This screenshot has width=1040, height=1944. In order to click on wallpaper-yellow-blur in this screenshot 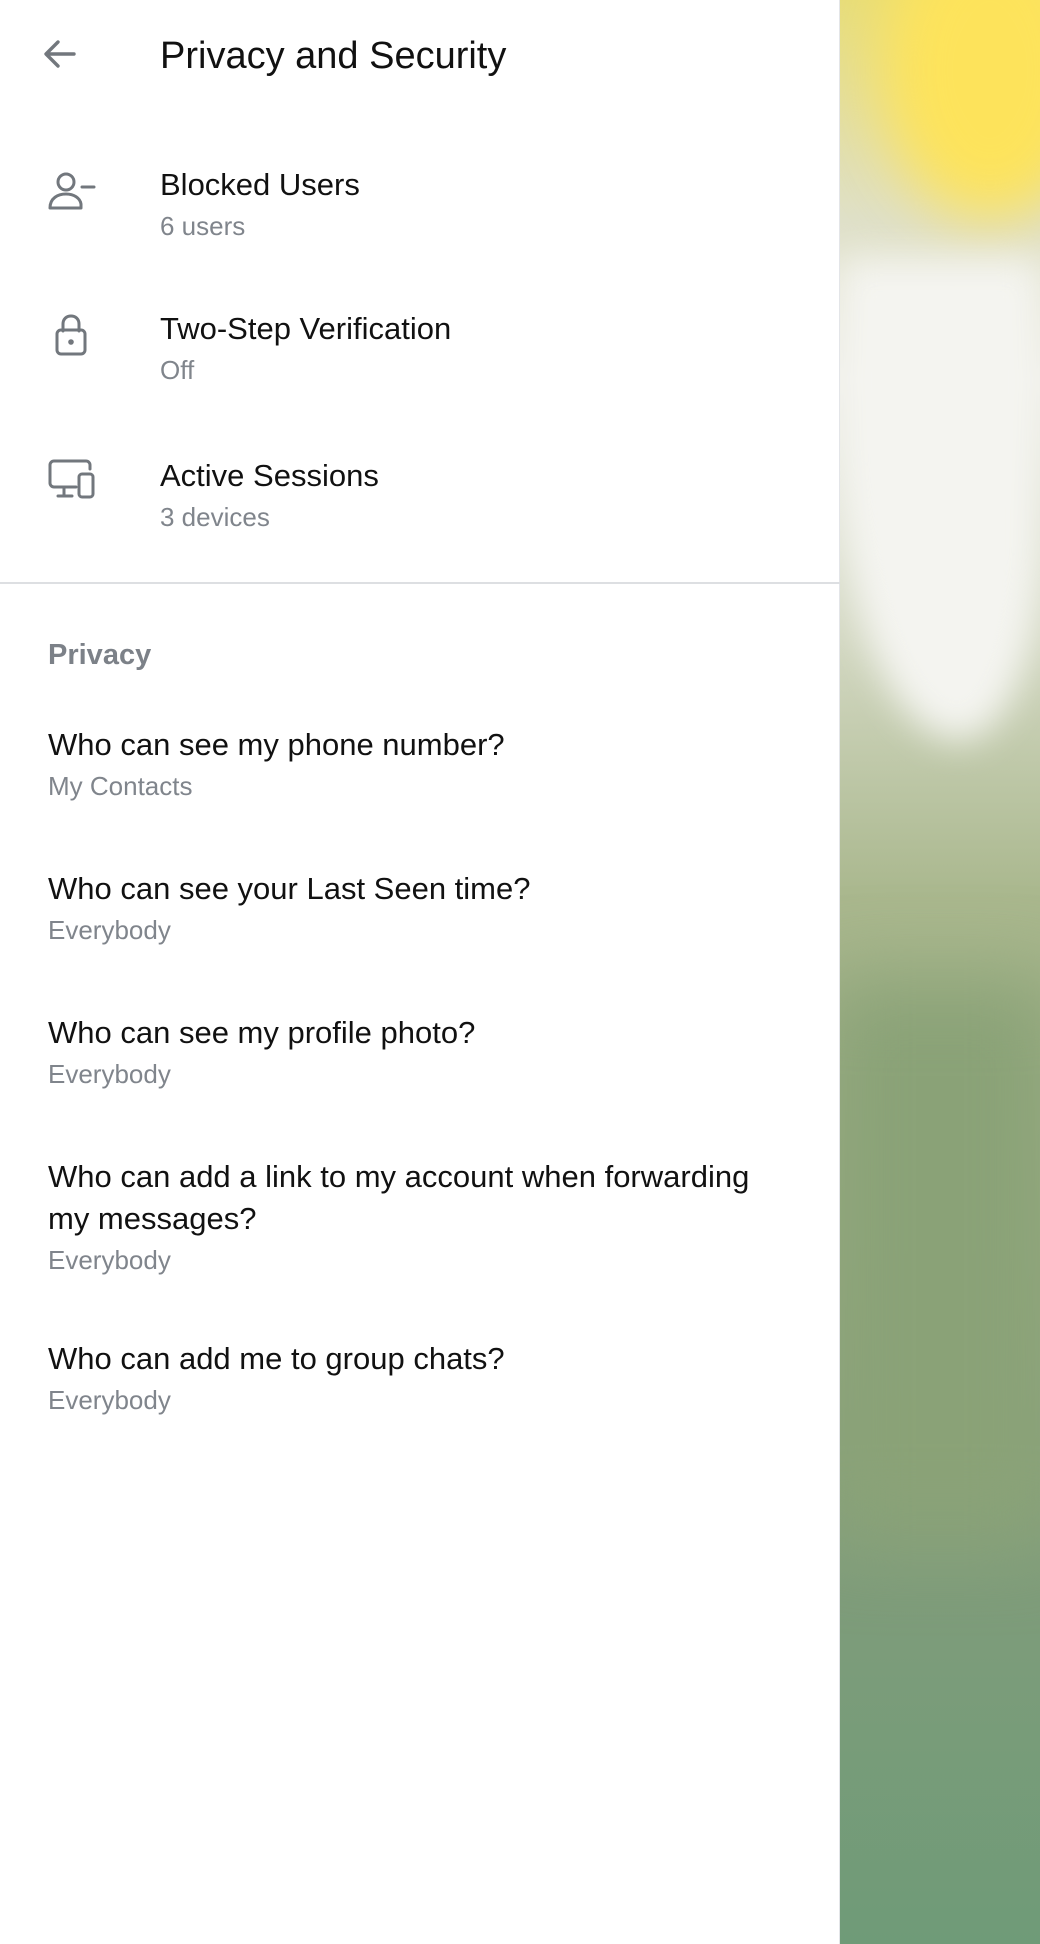, I will do `click(960, 110)`.